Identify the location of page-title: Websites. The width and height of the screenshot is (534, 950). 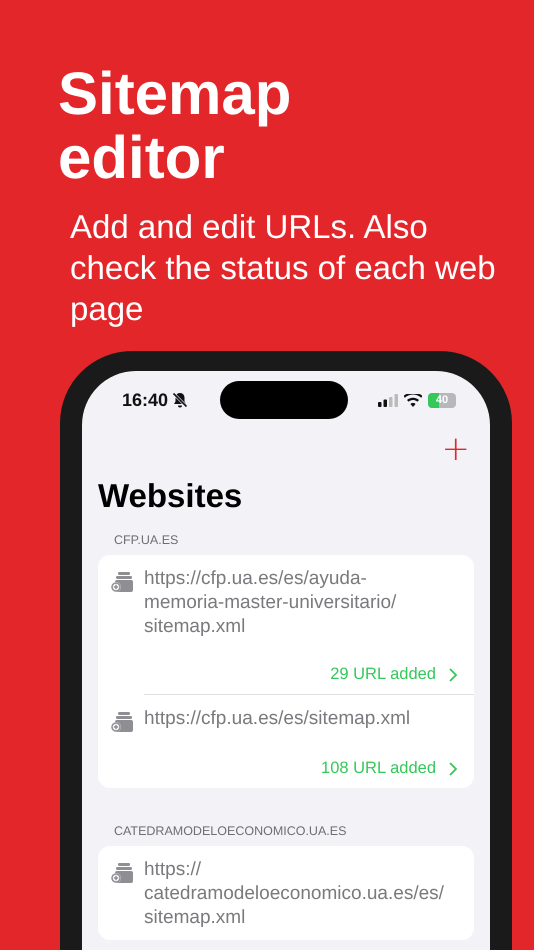
(171, 496).